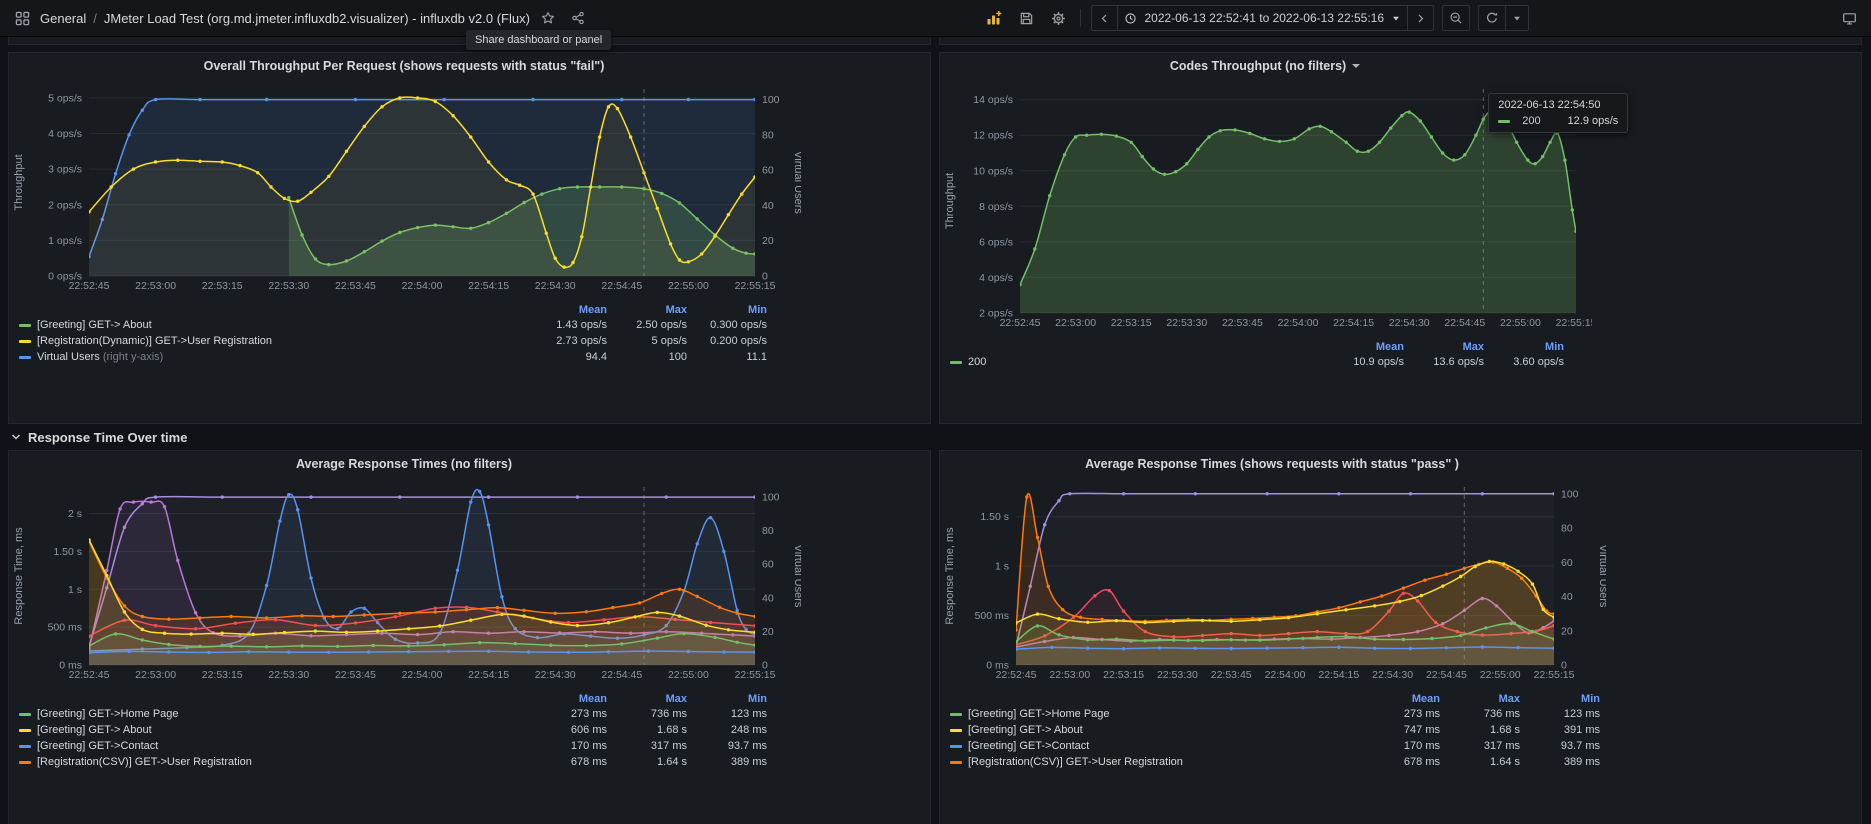 The width and height of the screenshot is (1871, 824). What do you see at coordinates (748, 730) in the screenshot?
I see `legend-stat-value: 248 ms` at bounding box center [748, 730].